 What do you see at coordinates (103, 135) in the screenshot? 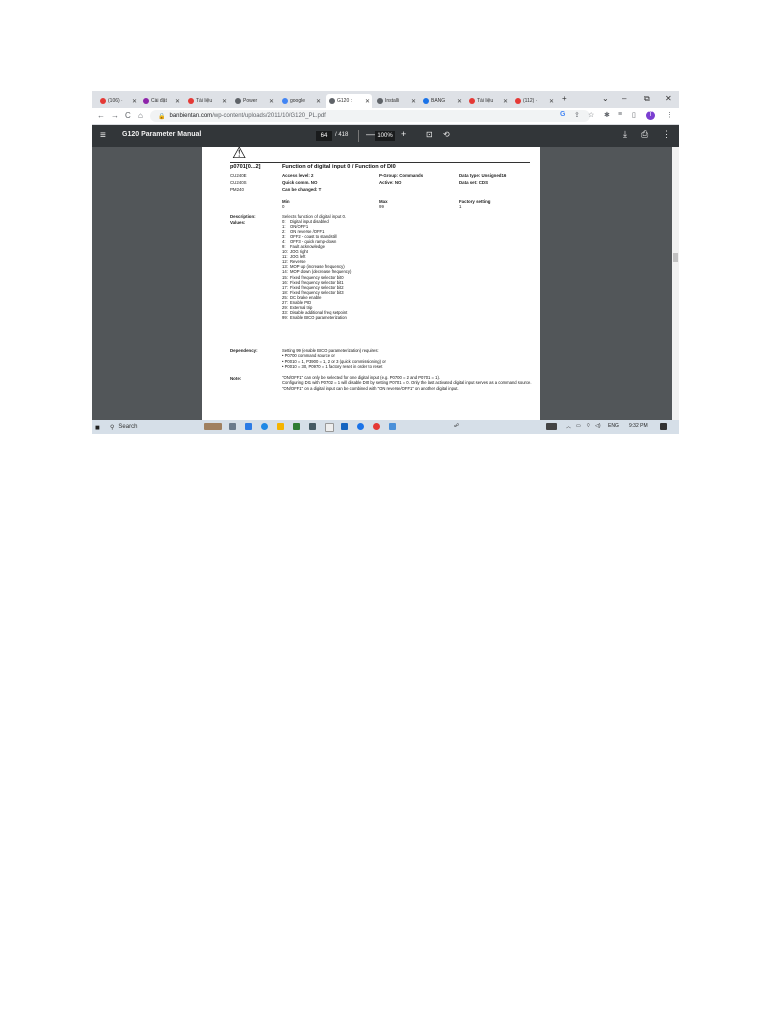
I see `sidebar-menu-icon: ≡` at bounding box center [103, 135].